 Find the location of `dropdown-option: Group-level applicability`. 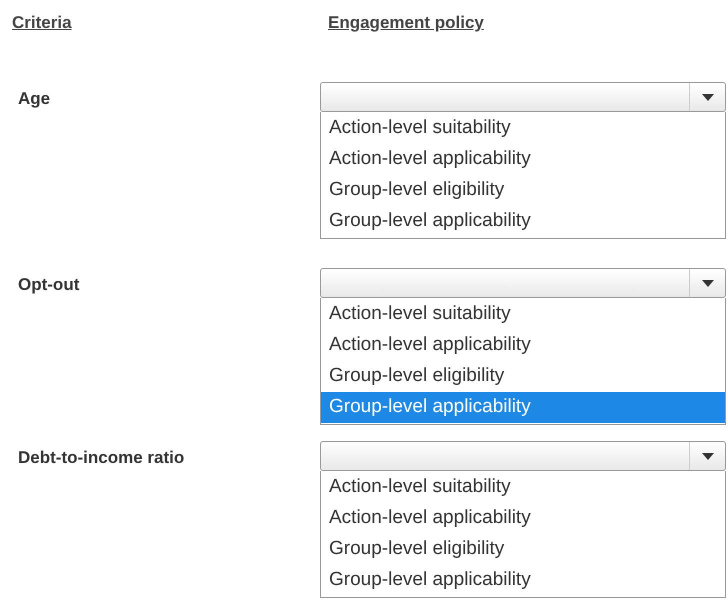

dropdown-option: Group-level applicability is located at coordinates (523, 407).